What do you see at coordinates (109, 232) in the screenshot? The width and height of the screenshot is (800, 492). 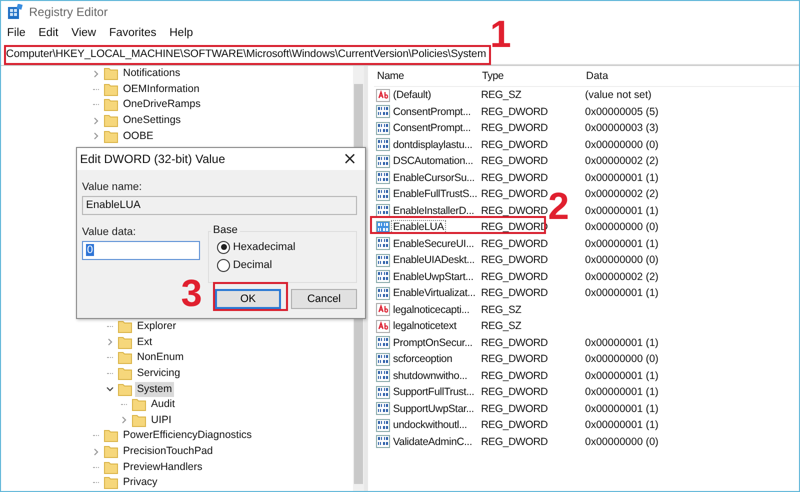 I see `field-label: Value data:` at bounding box center [109, 232].